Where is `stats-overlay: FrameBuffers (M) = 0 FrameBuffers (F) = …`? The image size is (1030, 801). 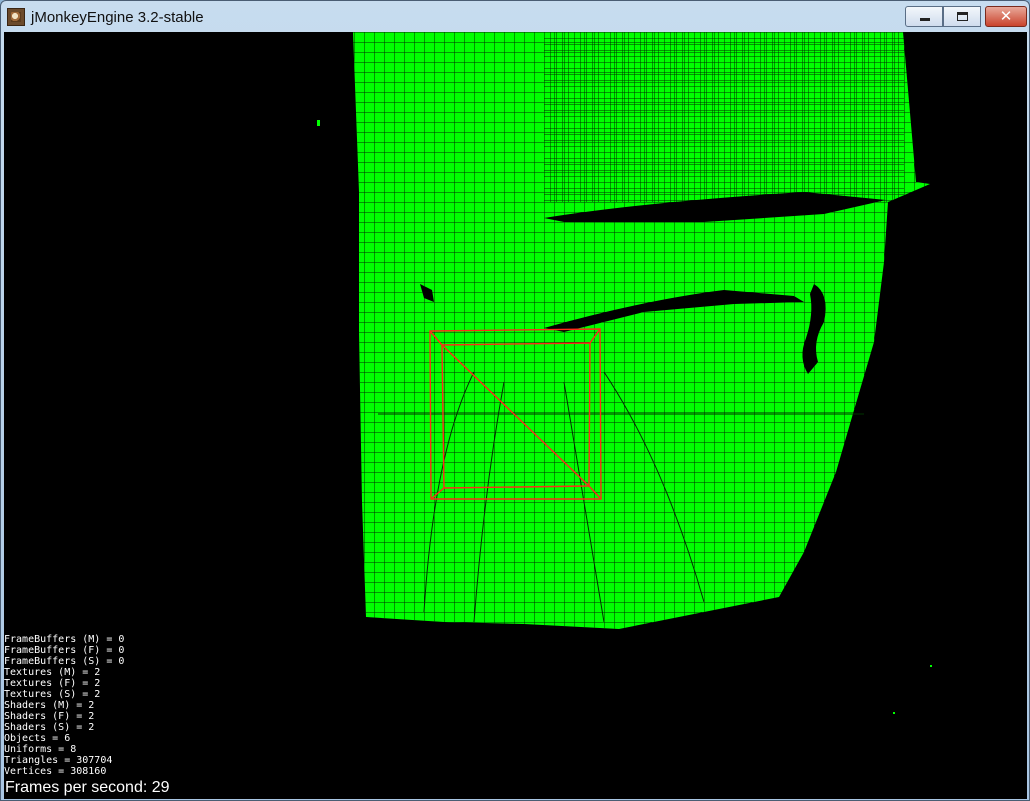 stats-overlay: FrameBuffers (M) = 0 FrameBuffers (F) = … is located at coordinates (64, 705).